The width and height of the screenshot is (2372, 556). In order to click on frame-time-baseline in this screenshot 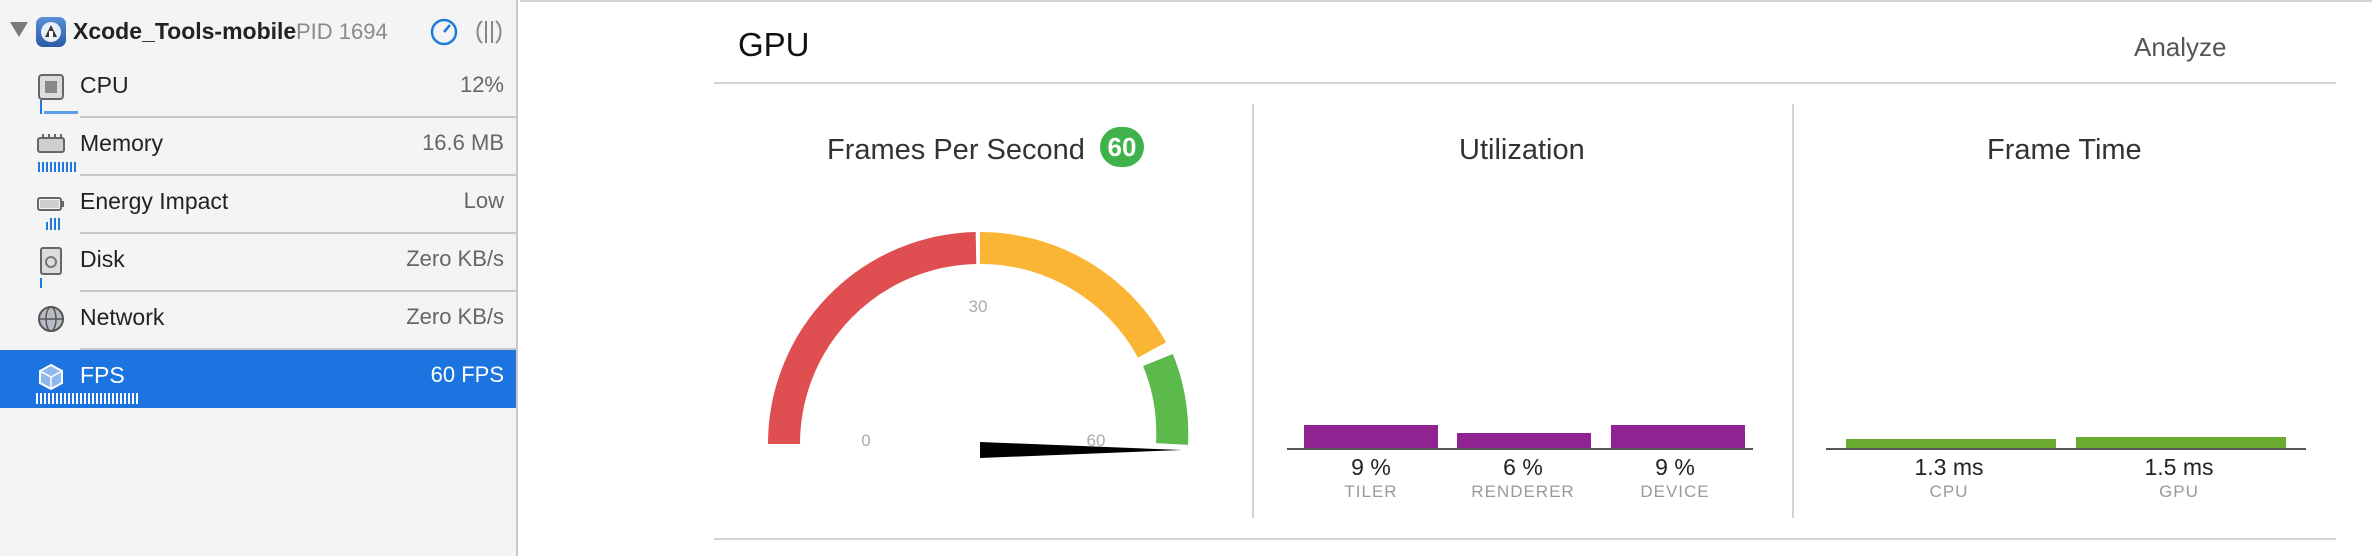, I will do `click(2066, 449)`.